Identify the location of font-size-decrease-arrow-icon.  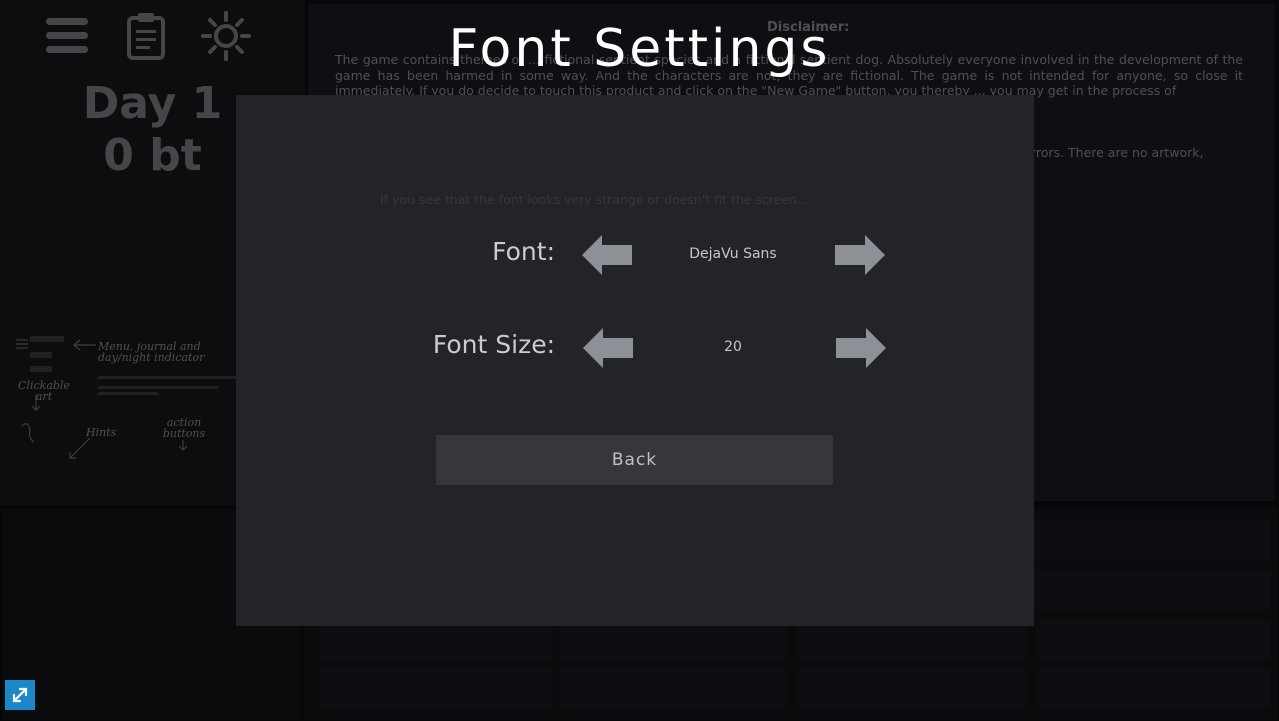
(608, 348).